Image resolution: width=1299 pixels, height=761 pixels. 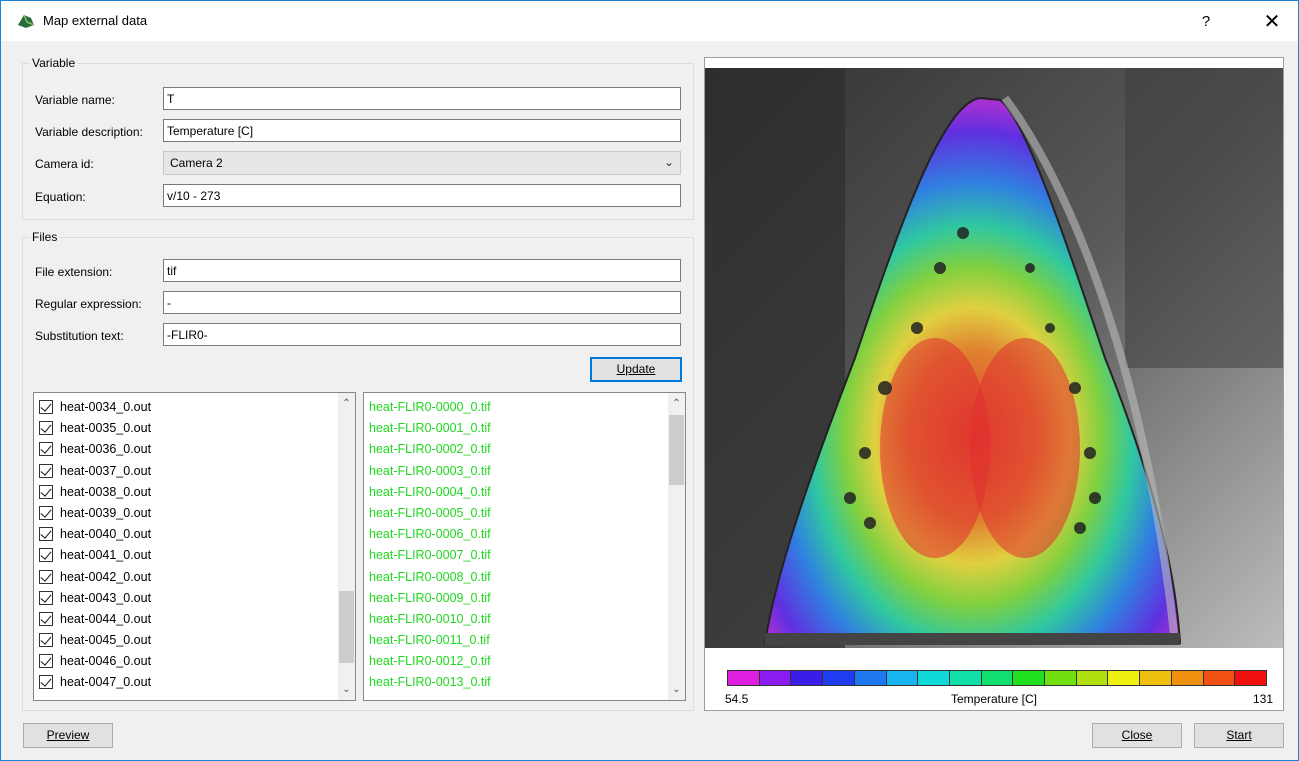 I want to click on list-item: heat-0045_0.out, so click(x=186, y=640).